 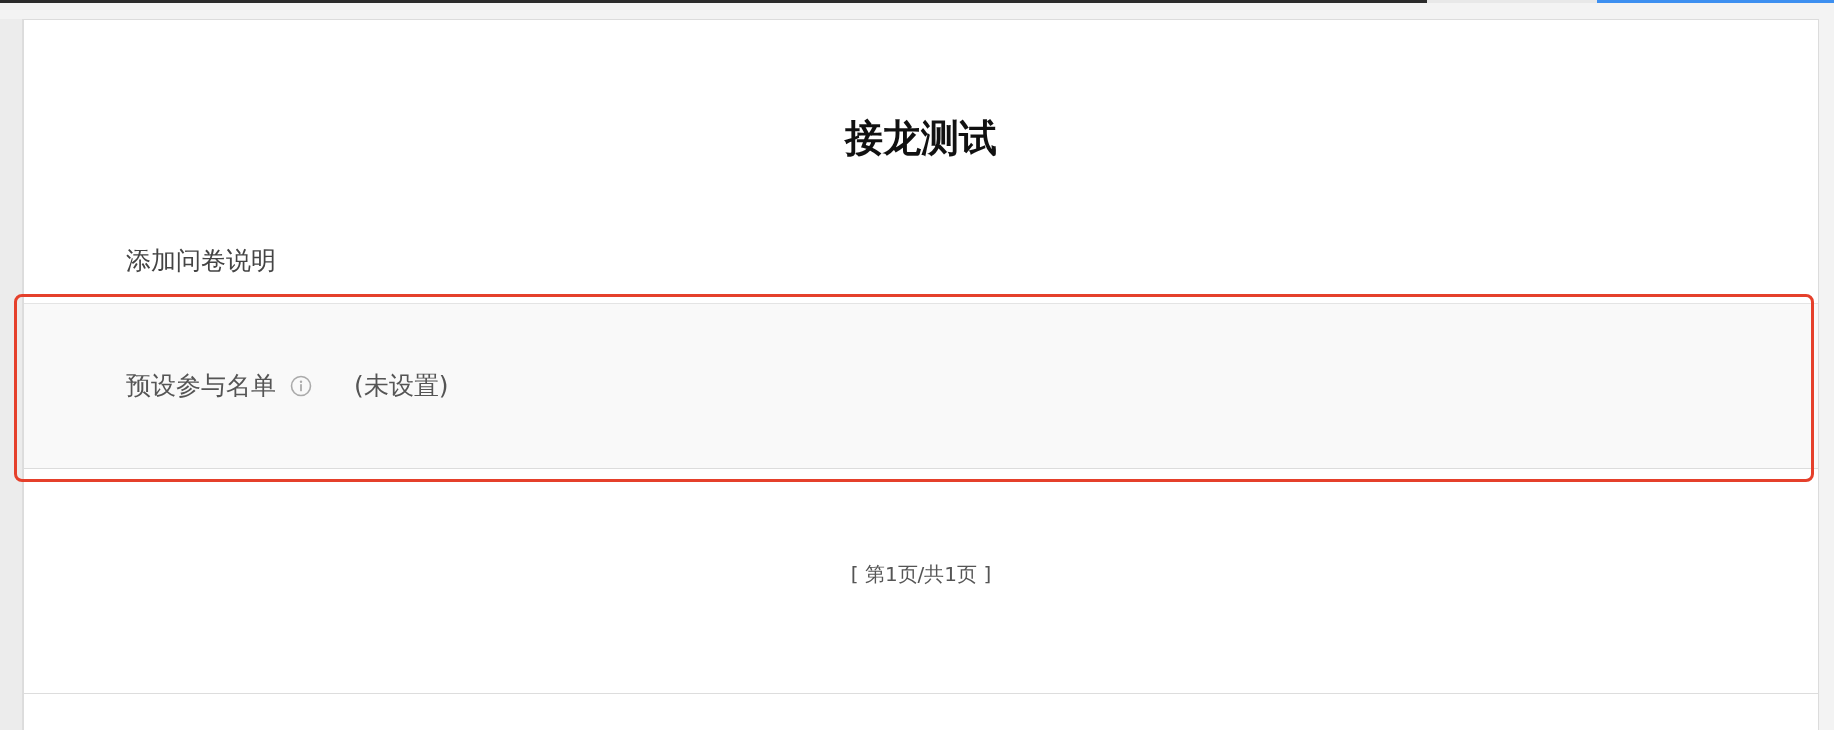 What do you see at coordinates (201, 386) in the screenshot?
I see `field-label: 预设参与名单` at bounding box center [201, 386].